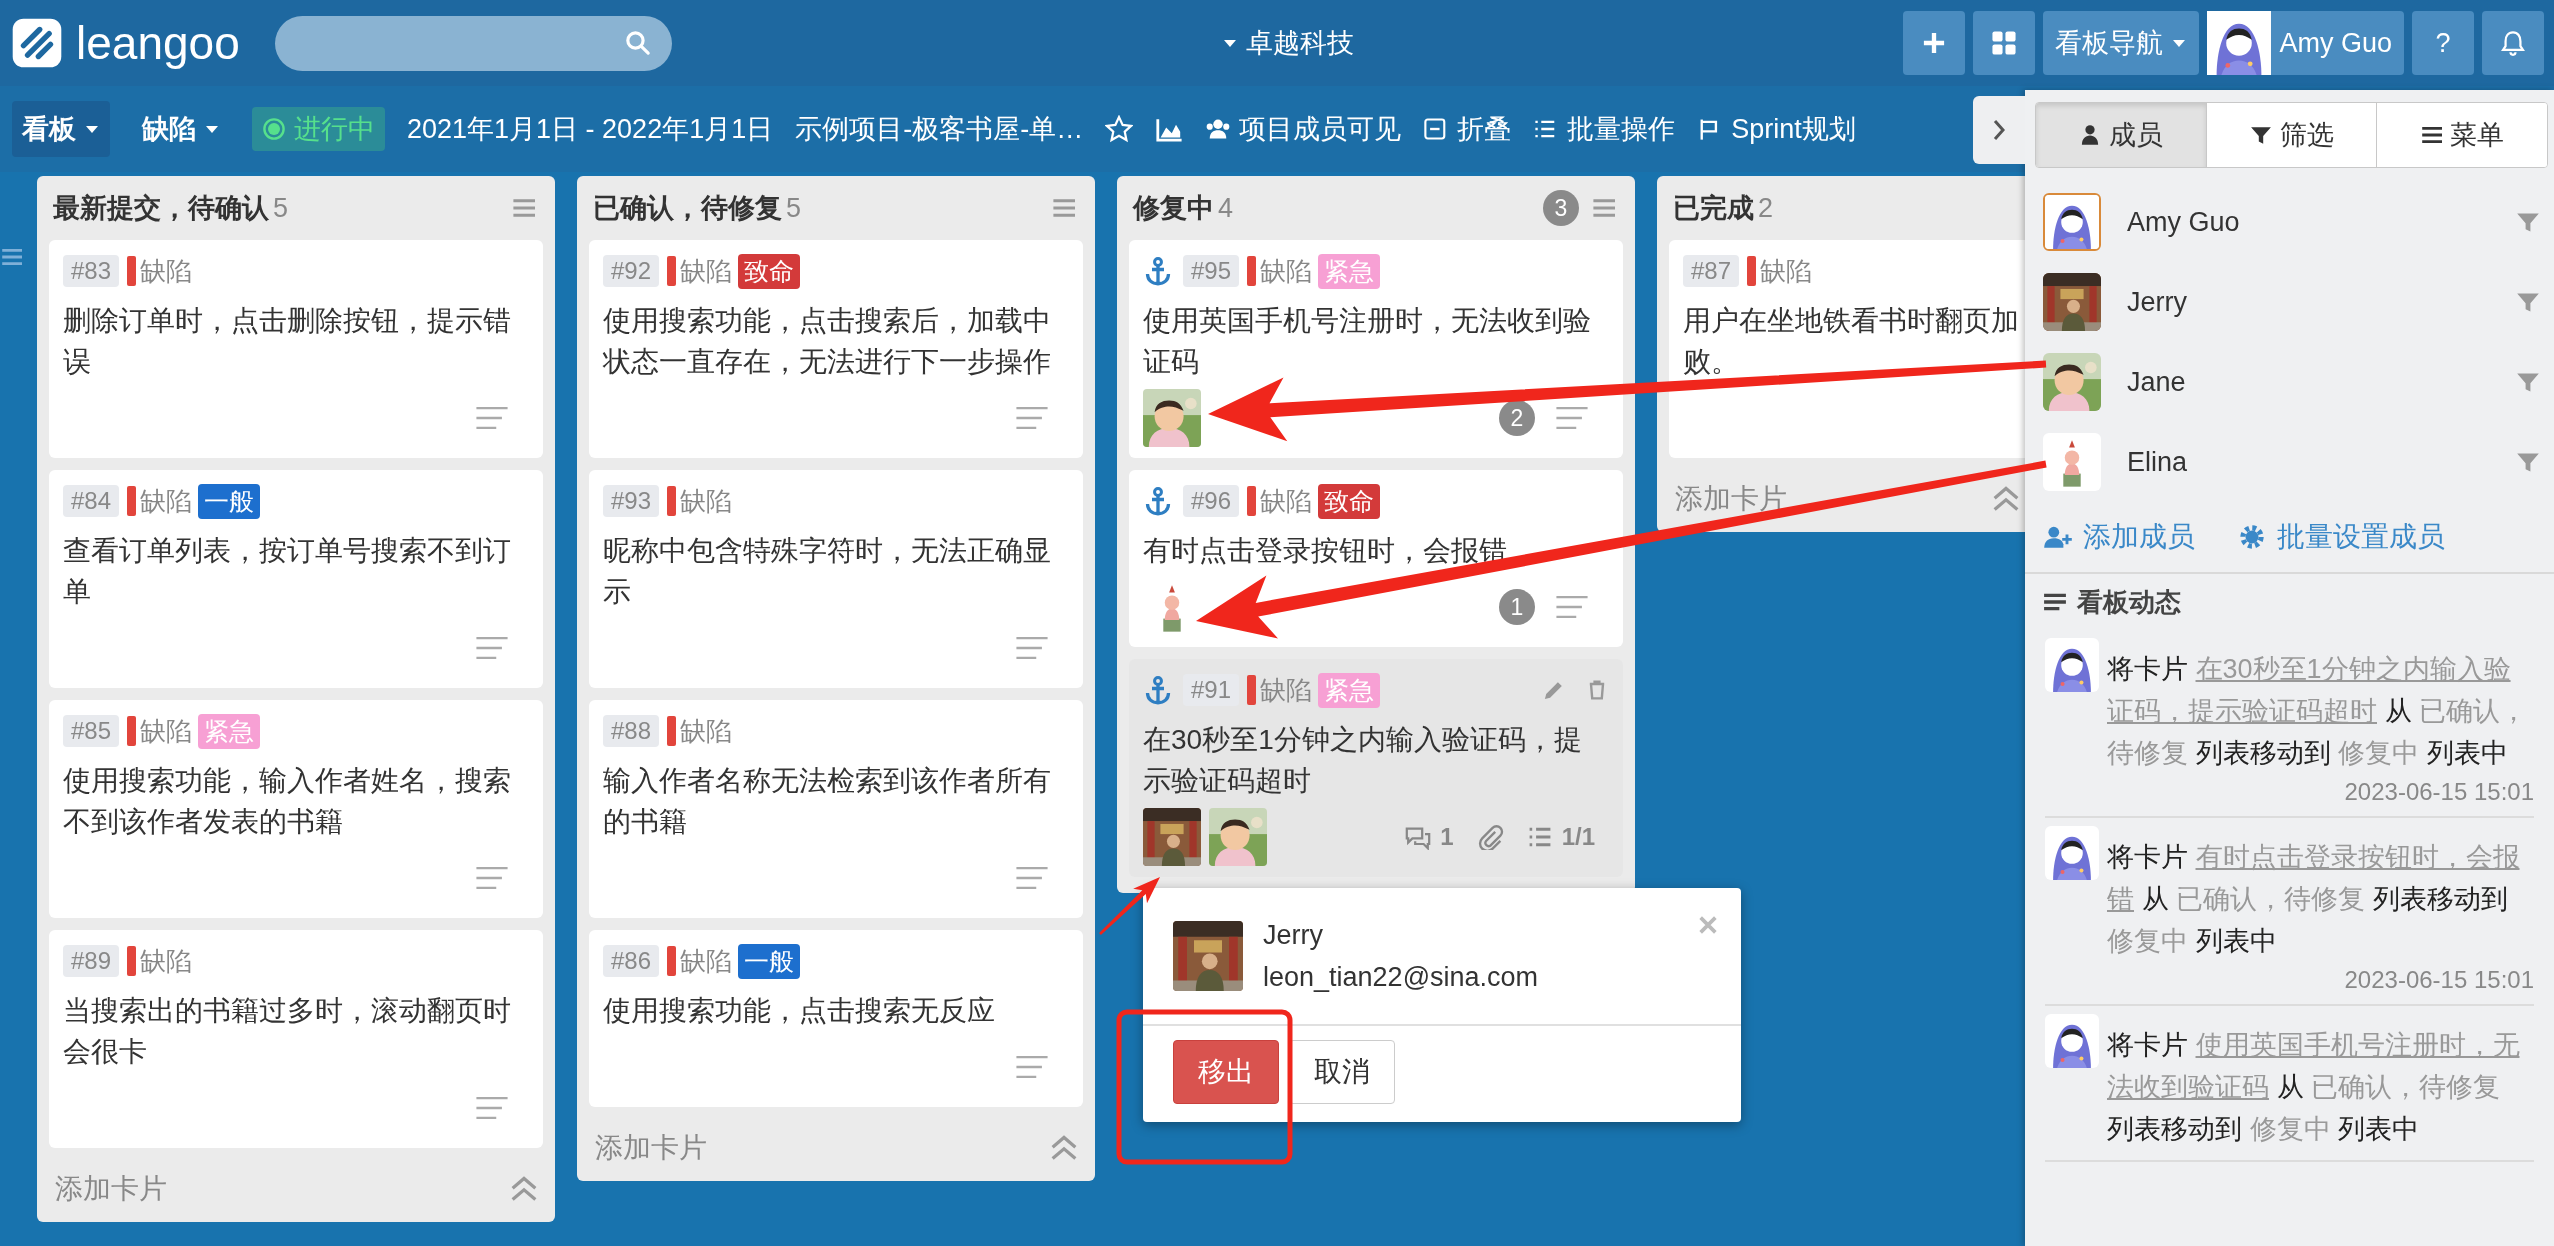 The image size is (2554, 1246). Describe the element at coordinates (1467, 129) in the screenshot. I see `collapse-button: 折叠` at that location.